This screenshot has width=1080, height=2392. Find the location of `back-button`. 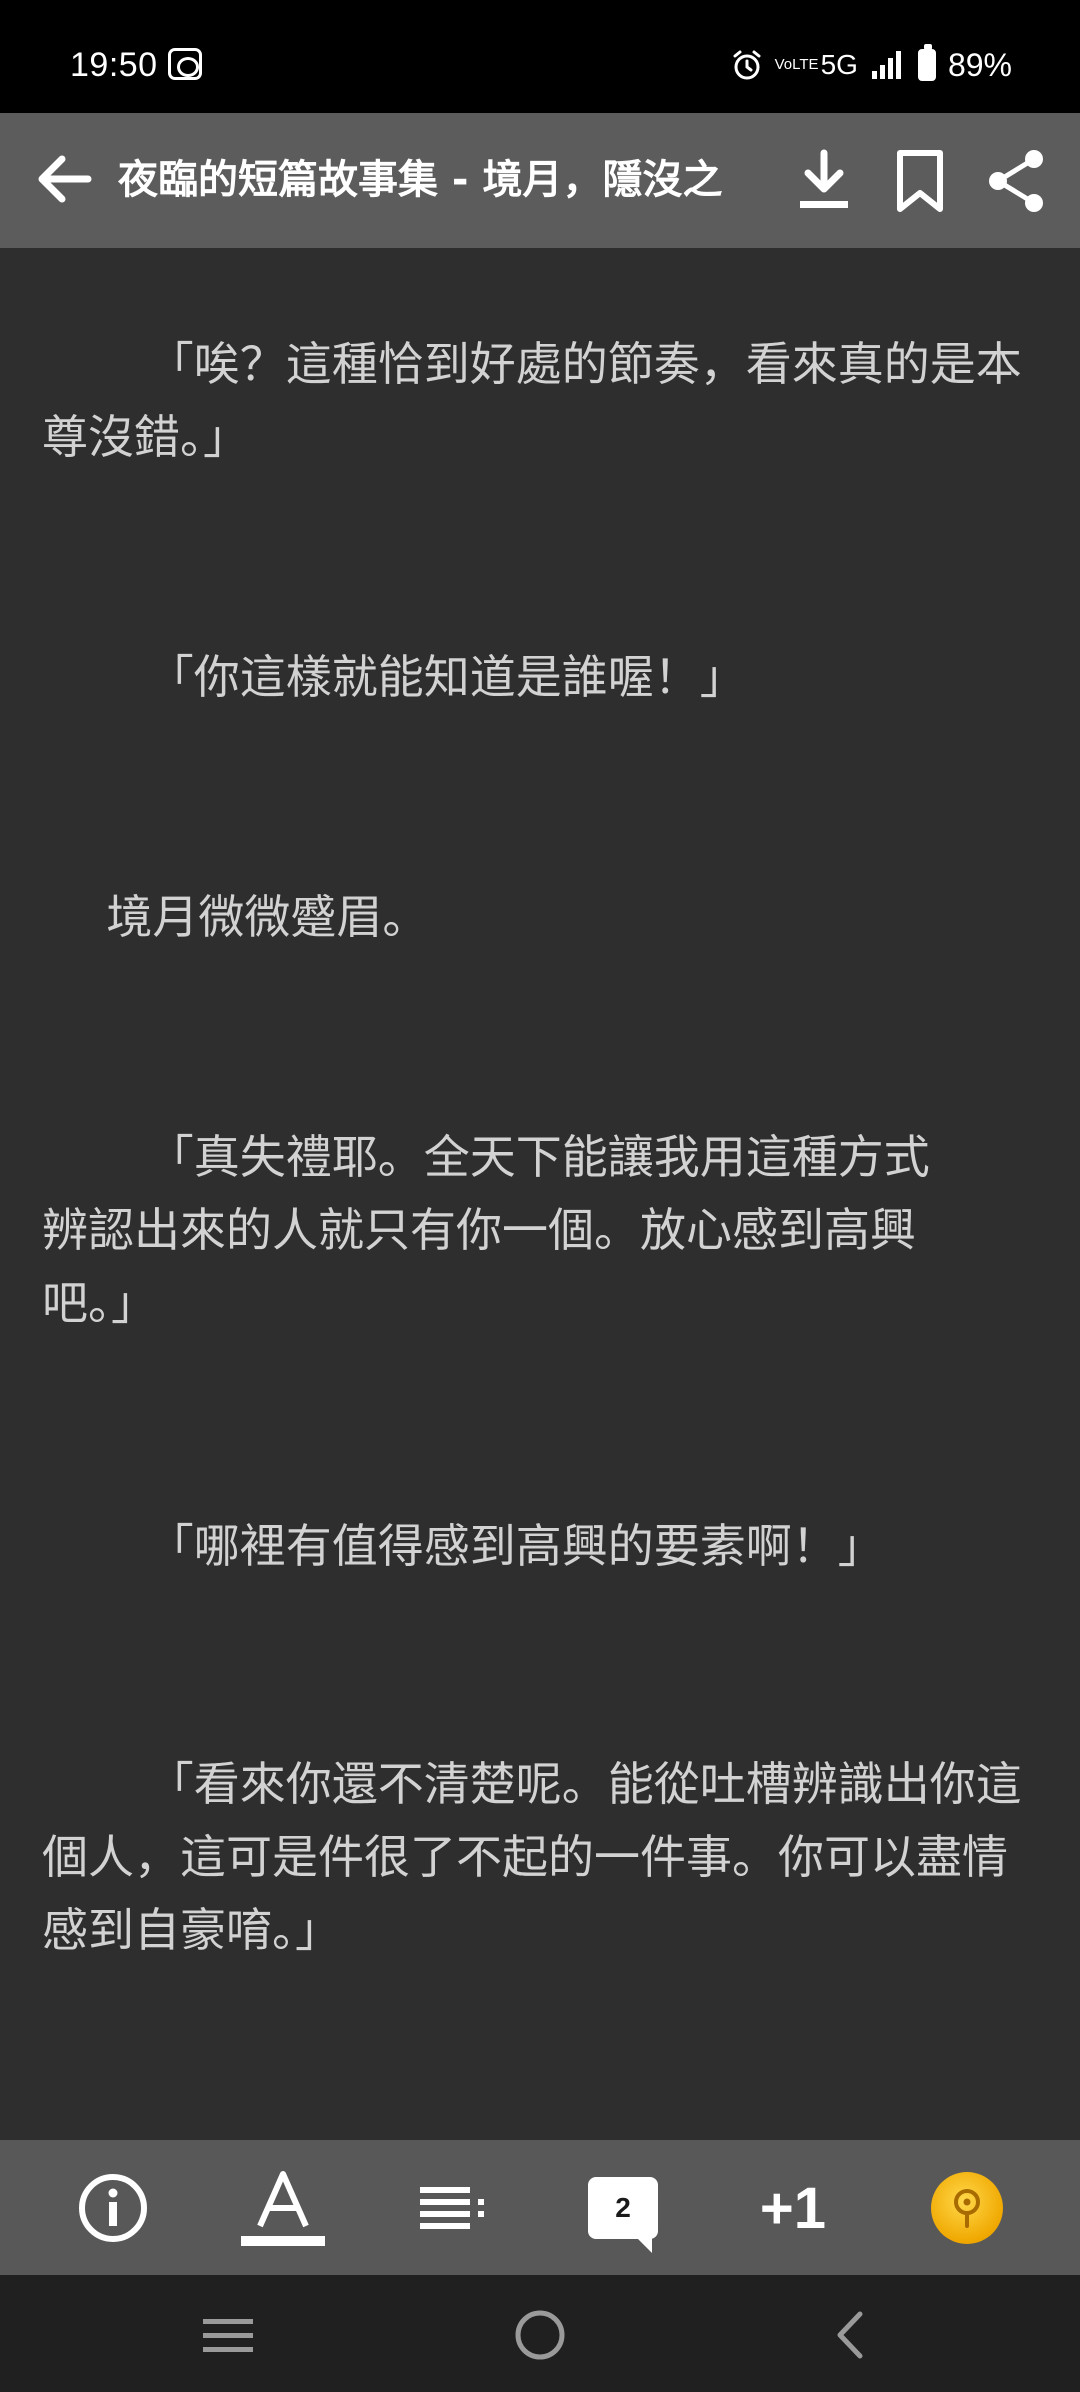

back-button is located at coordinates (64, 179).